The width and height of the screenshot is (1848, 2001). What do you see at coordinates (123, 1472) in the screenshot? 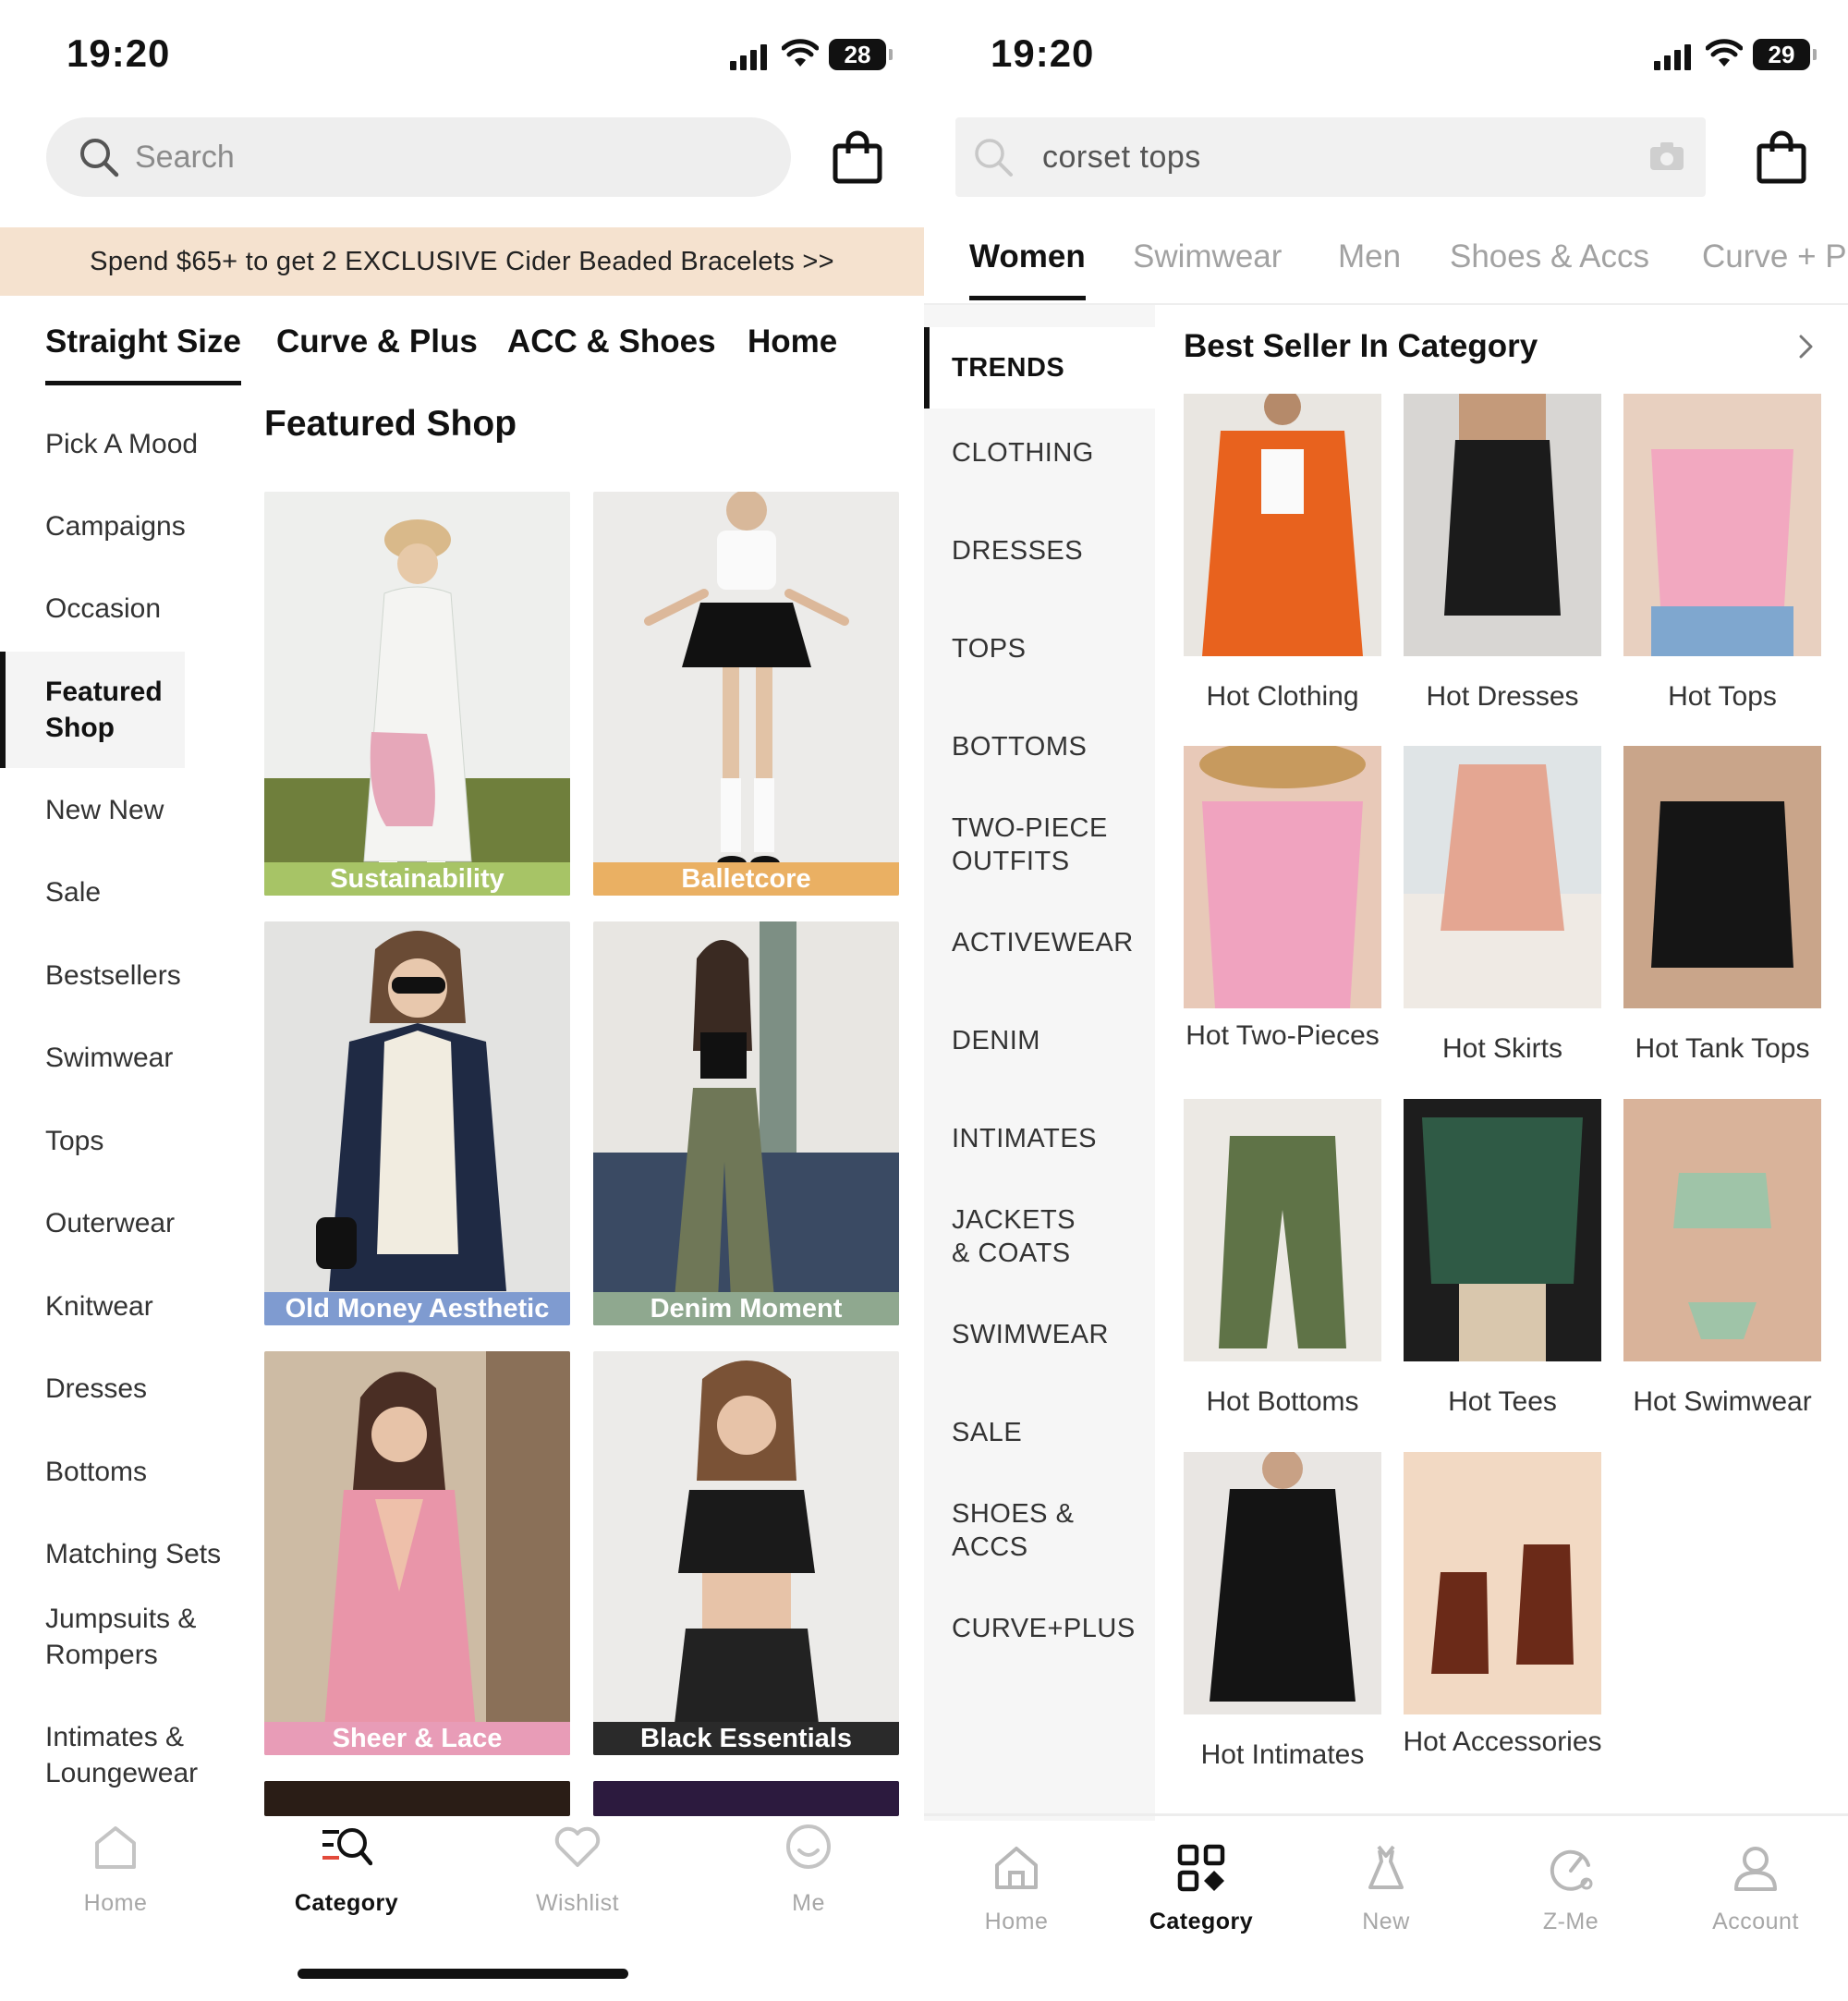
I see `sidebar-item-bottoms: Bottoms` at bounding box center [123, 1472].